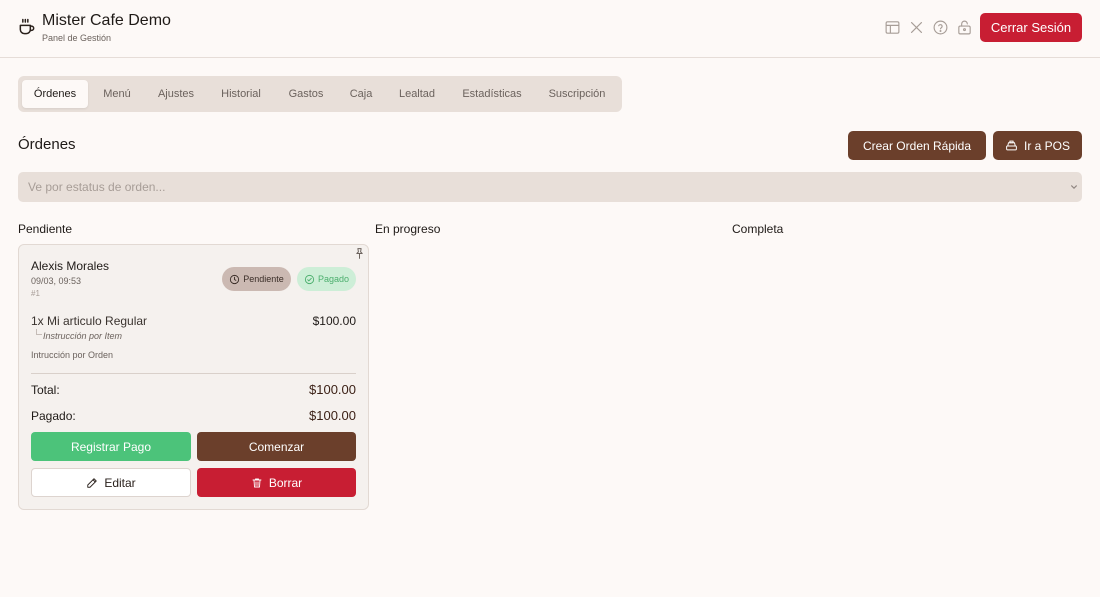  I want to click on tab-historial: Historial, so click(241, 94).